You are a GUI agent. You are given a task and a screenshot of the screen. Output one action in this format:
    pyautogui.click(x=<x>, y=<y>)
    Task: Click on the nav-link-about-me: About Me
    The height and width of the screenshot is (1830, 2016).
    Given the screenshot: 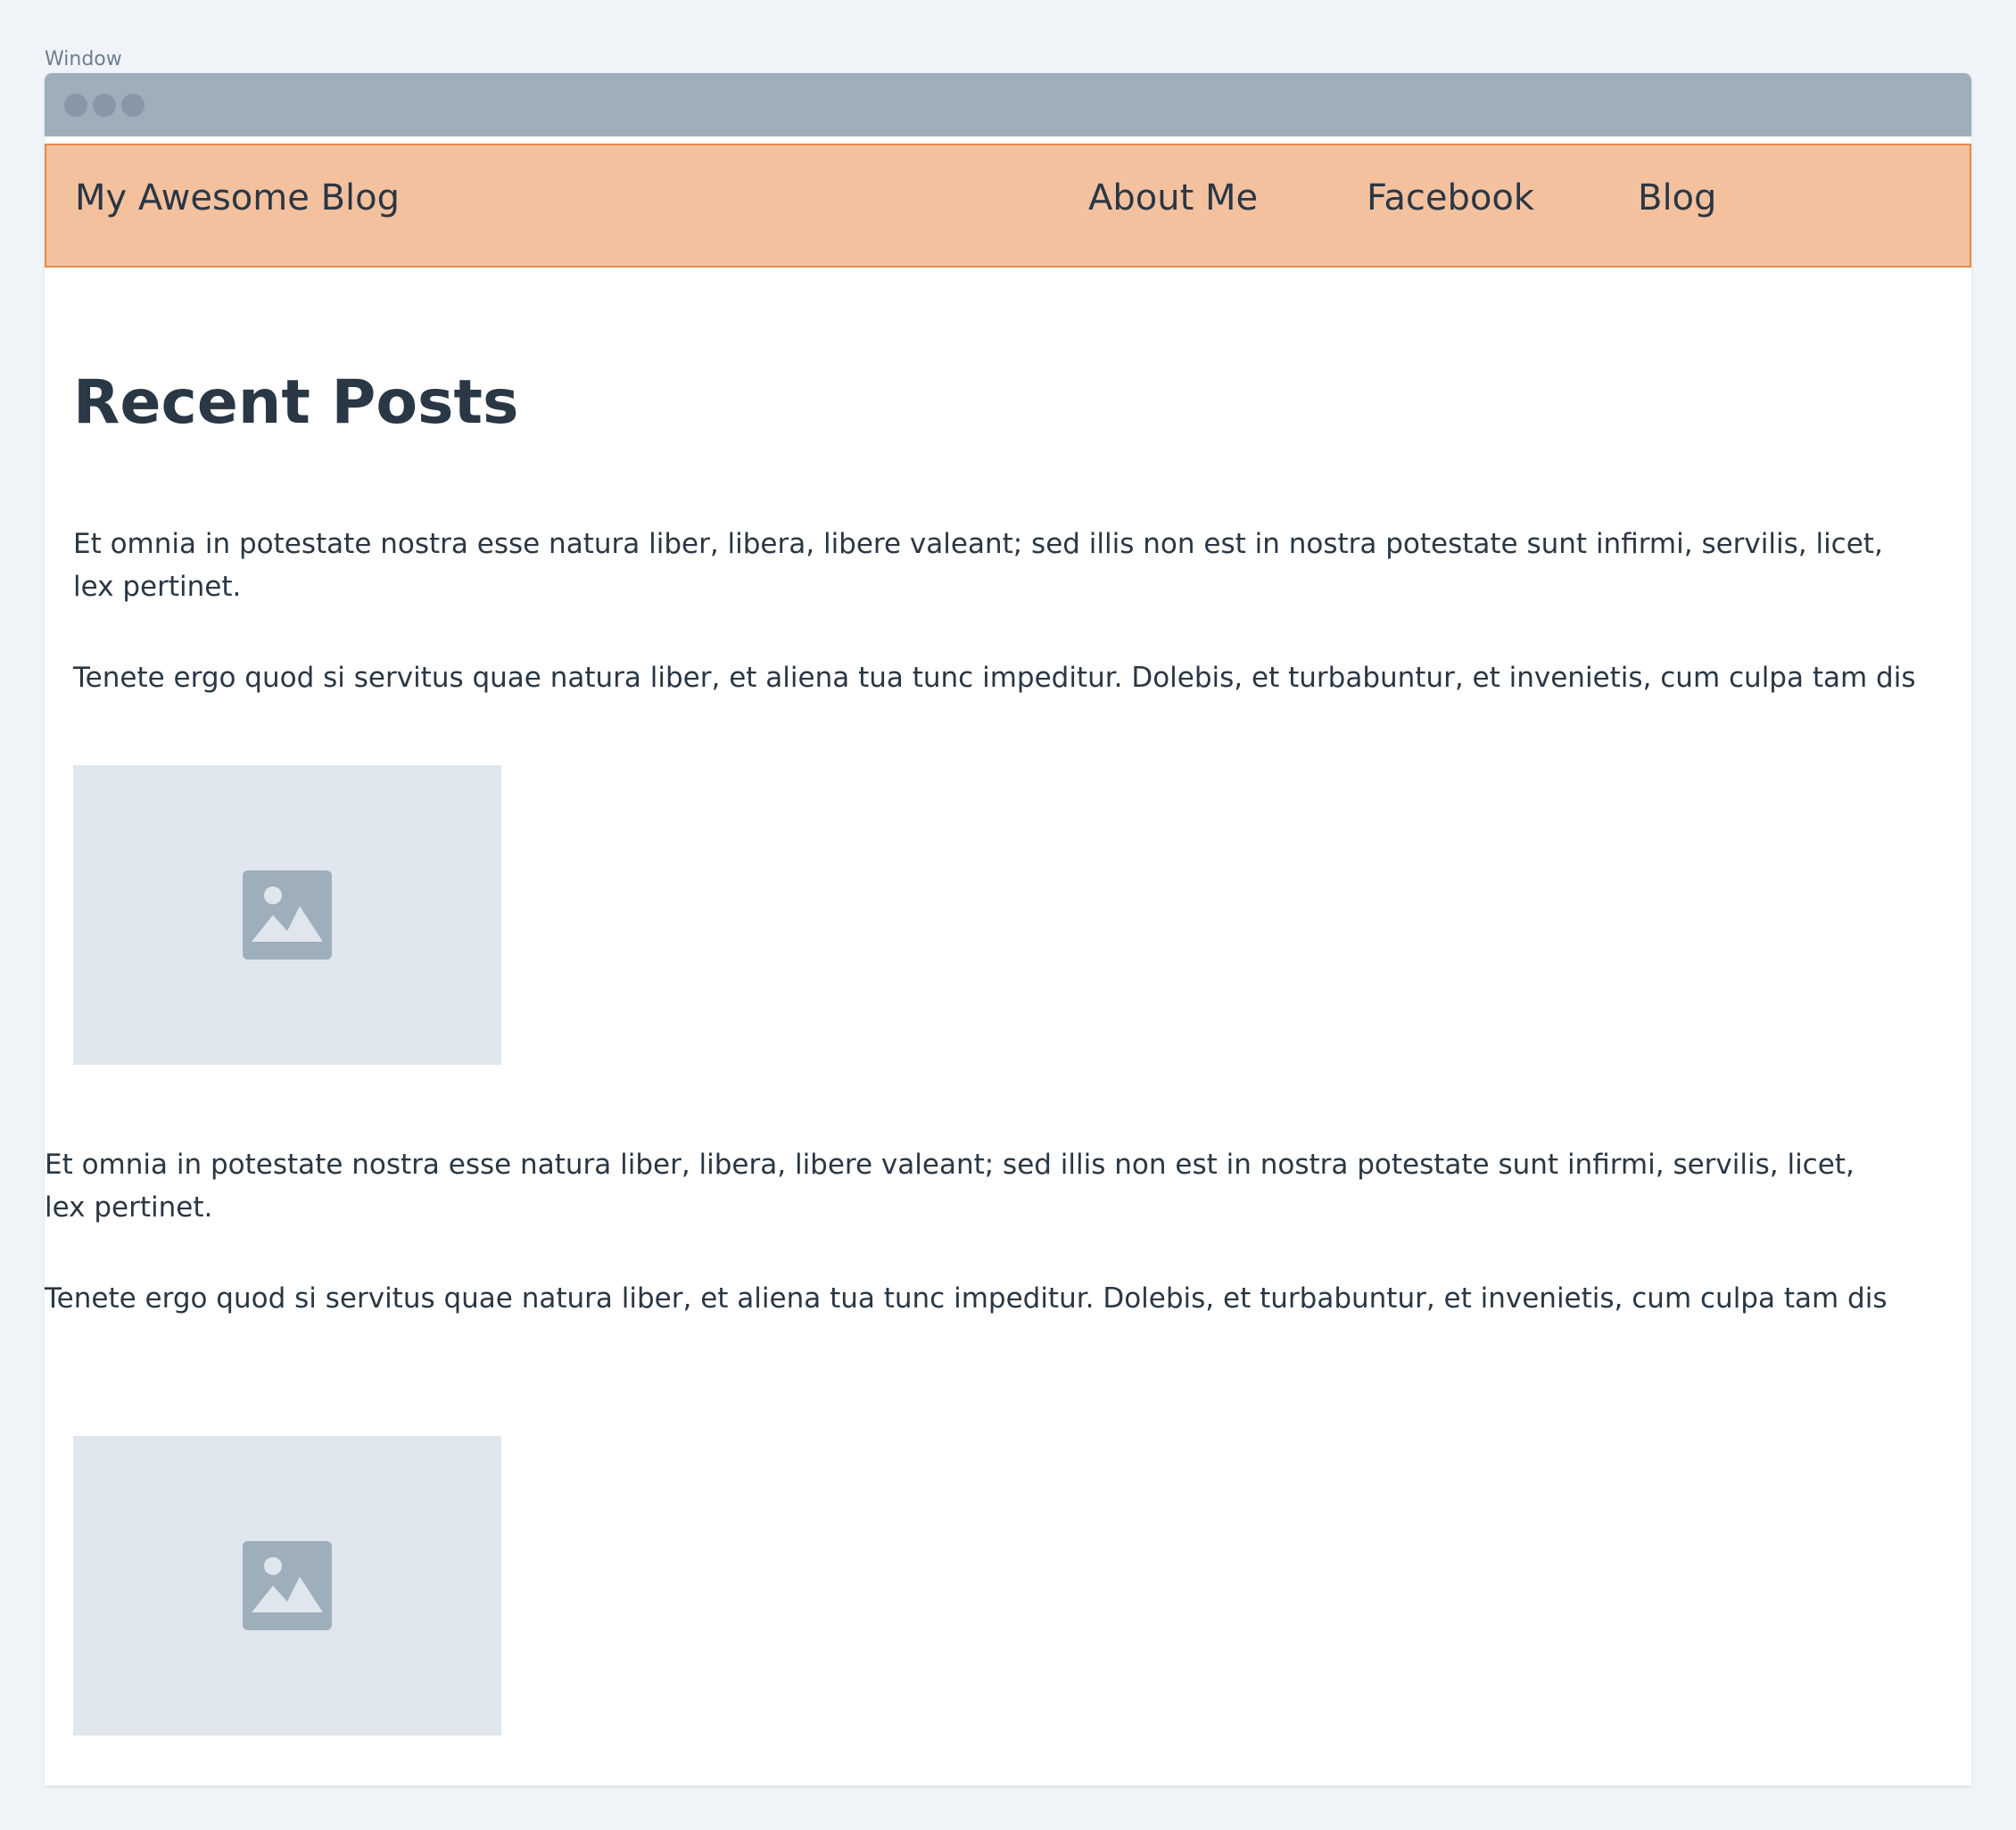 What is the action you would take?
    pyautogui.click(x=1173, y=197)
    